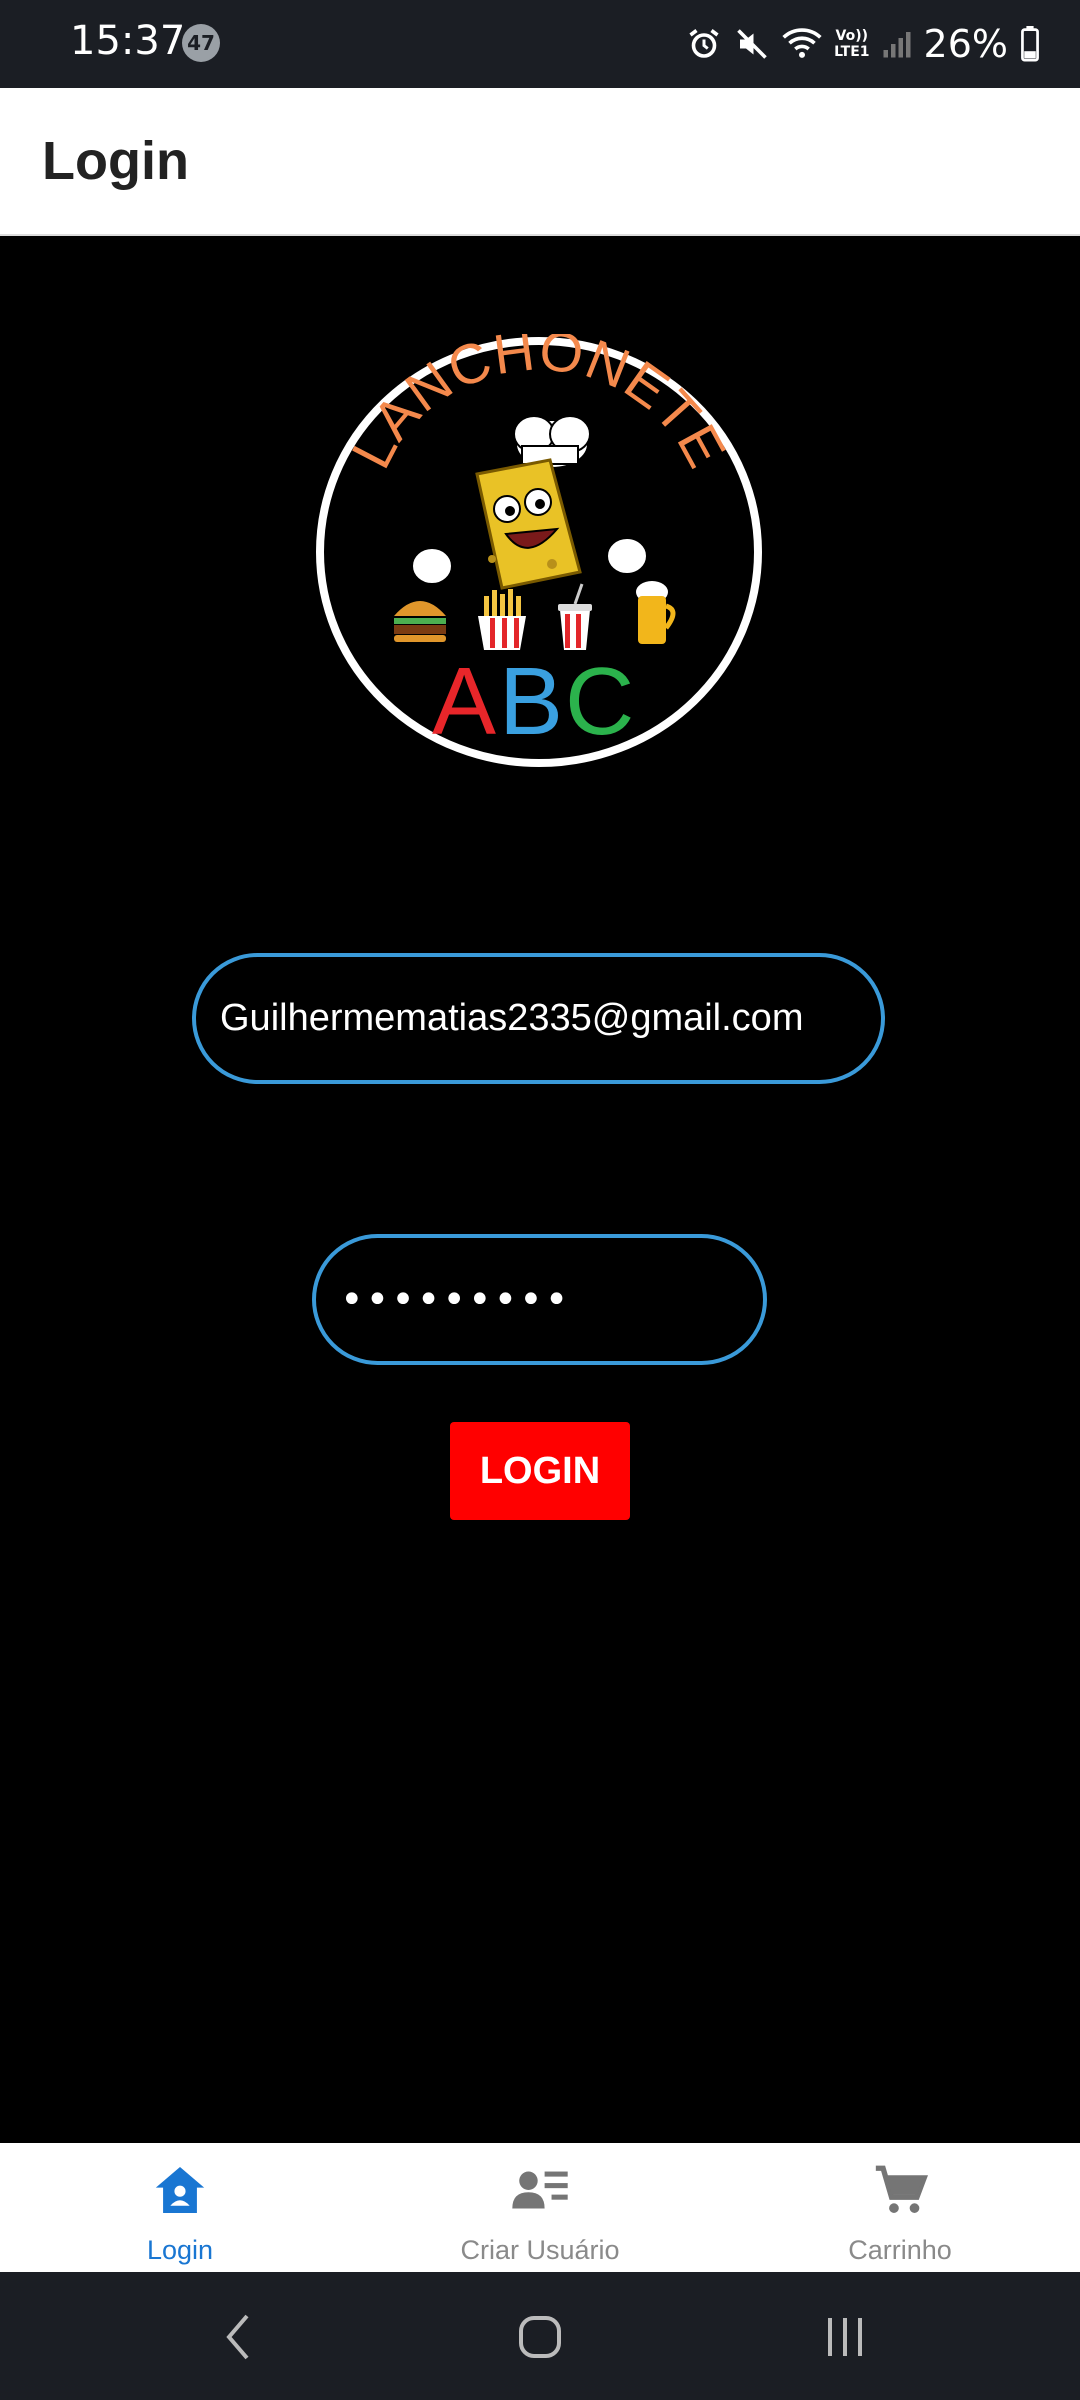 The width and height of the screenshot is (1080, 2400). Describe the element at coordinates (845, 2337) in the screenshot. I see `recent-apps-icon` at that location.